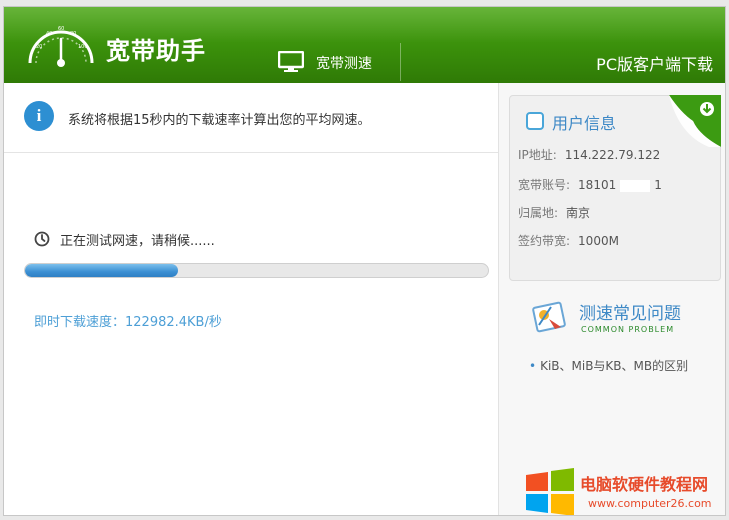  I want to click on monitor-icon, so click(291, 61).